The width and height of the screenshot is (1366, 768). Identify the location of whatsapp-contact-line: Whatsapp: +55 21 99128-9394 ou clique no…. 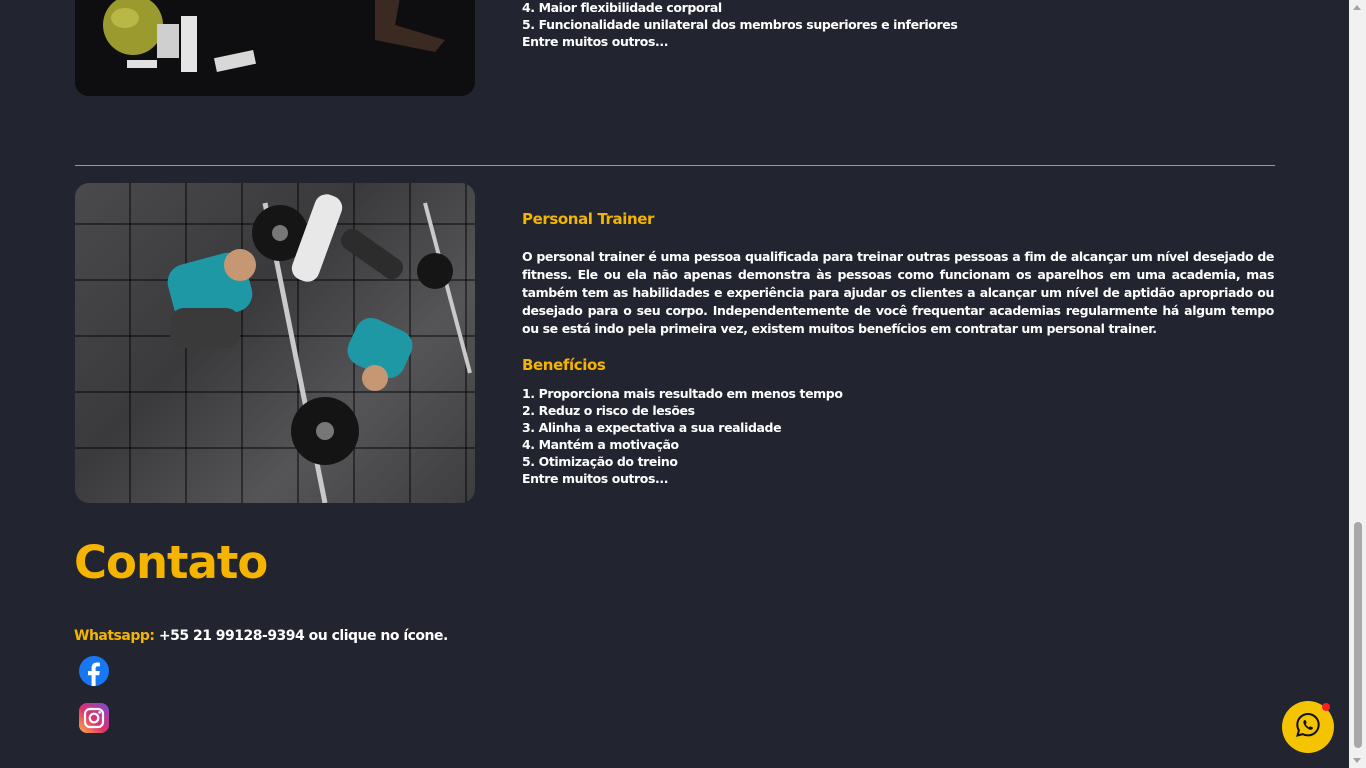
(261, 636).